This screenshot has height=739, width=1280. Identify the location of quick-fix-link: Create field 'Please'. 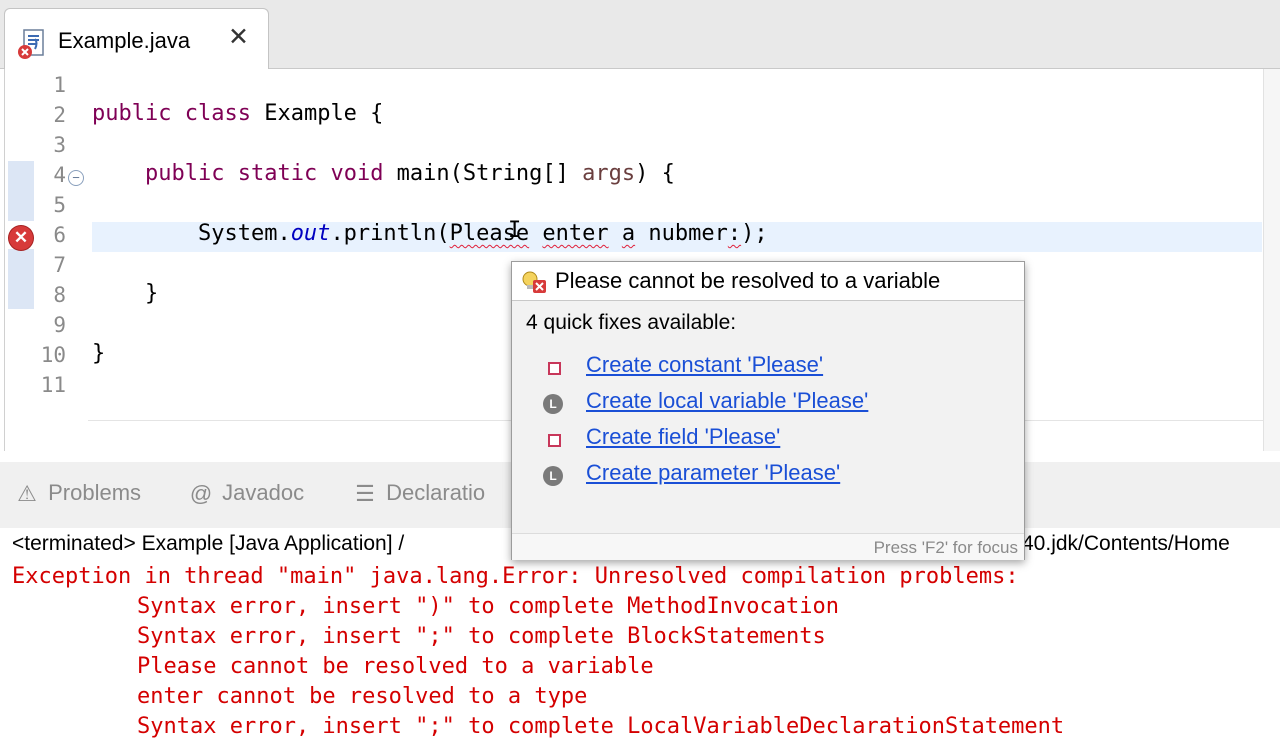
(683, 437).